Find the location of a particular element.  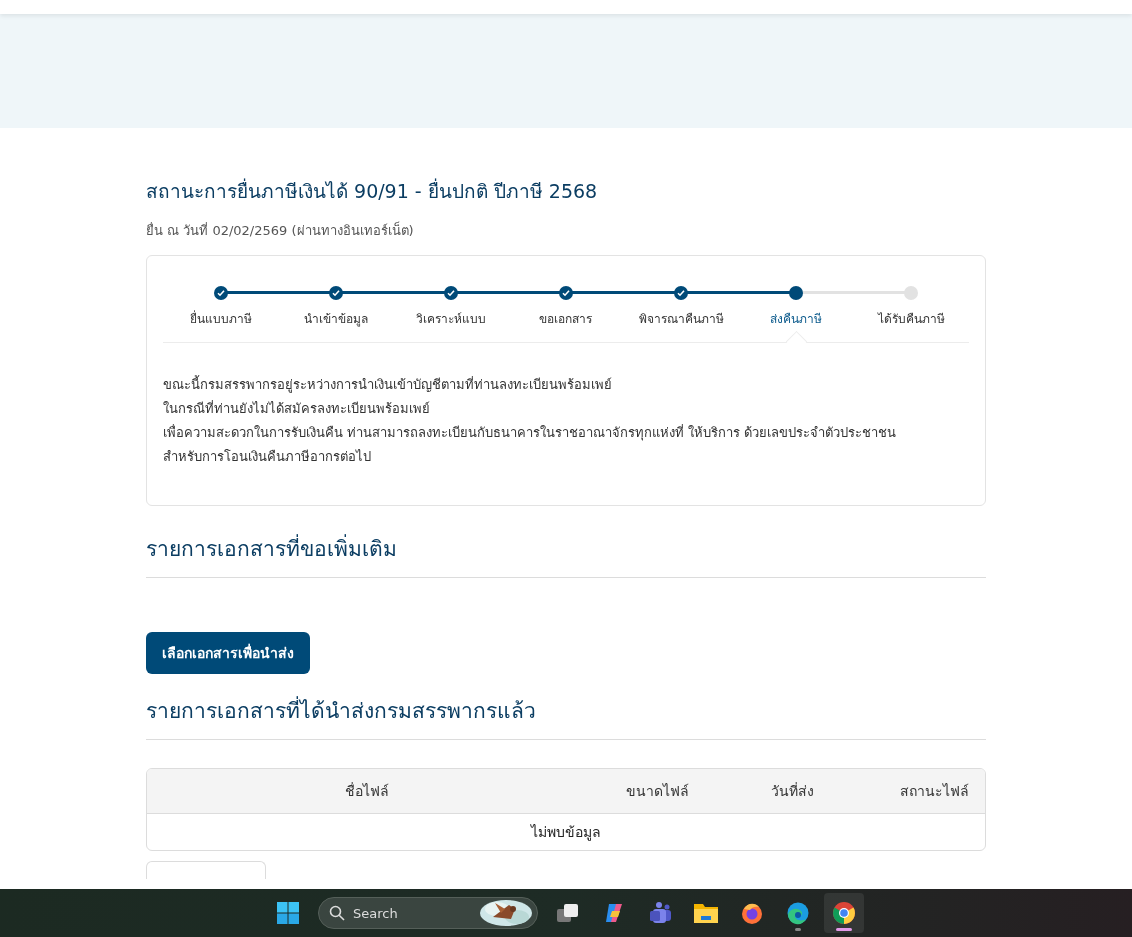

section-heading: รายการเอกสารที่ขอเพิ่มเติม is located at coordinates (566, 555).